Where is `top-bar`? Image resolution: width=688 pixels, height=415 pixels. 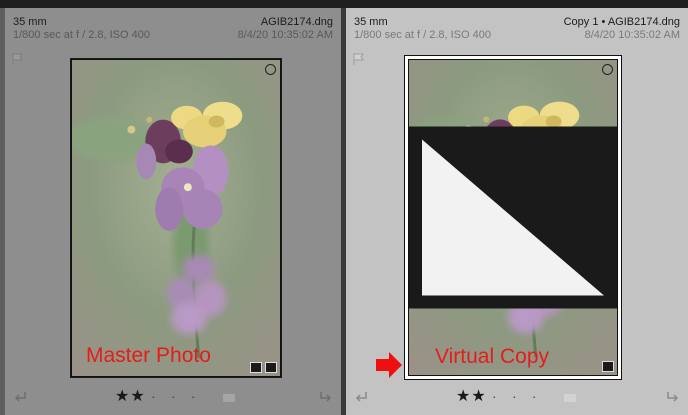
top-bar is located at coordinates (344, 4).